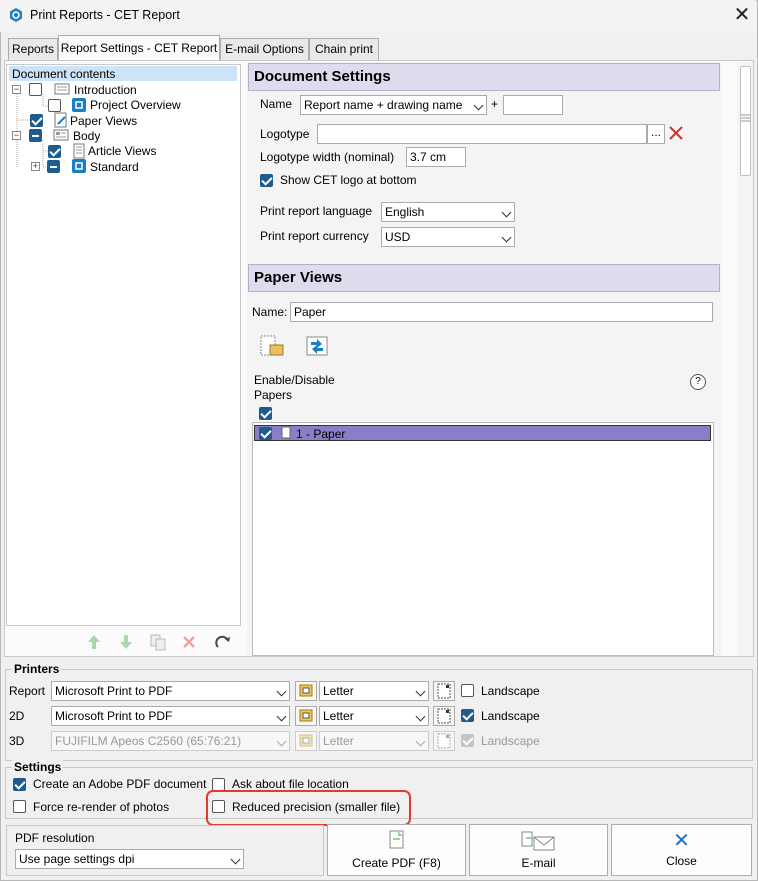 This screenshot has width=758, height=881. What do you see at coordinates (86, 136) in the screenshot?
I see `tree-item-body: Body` at bounding box center [86, 136].